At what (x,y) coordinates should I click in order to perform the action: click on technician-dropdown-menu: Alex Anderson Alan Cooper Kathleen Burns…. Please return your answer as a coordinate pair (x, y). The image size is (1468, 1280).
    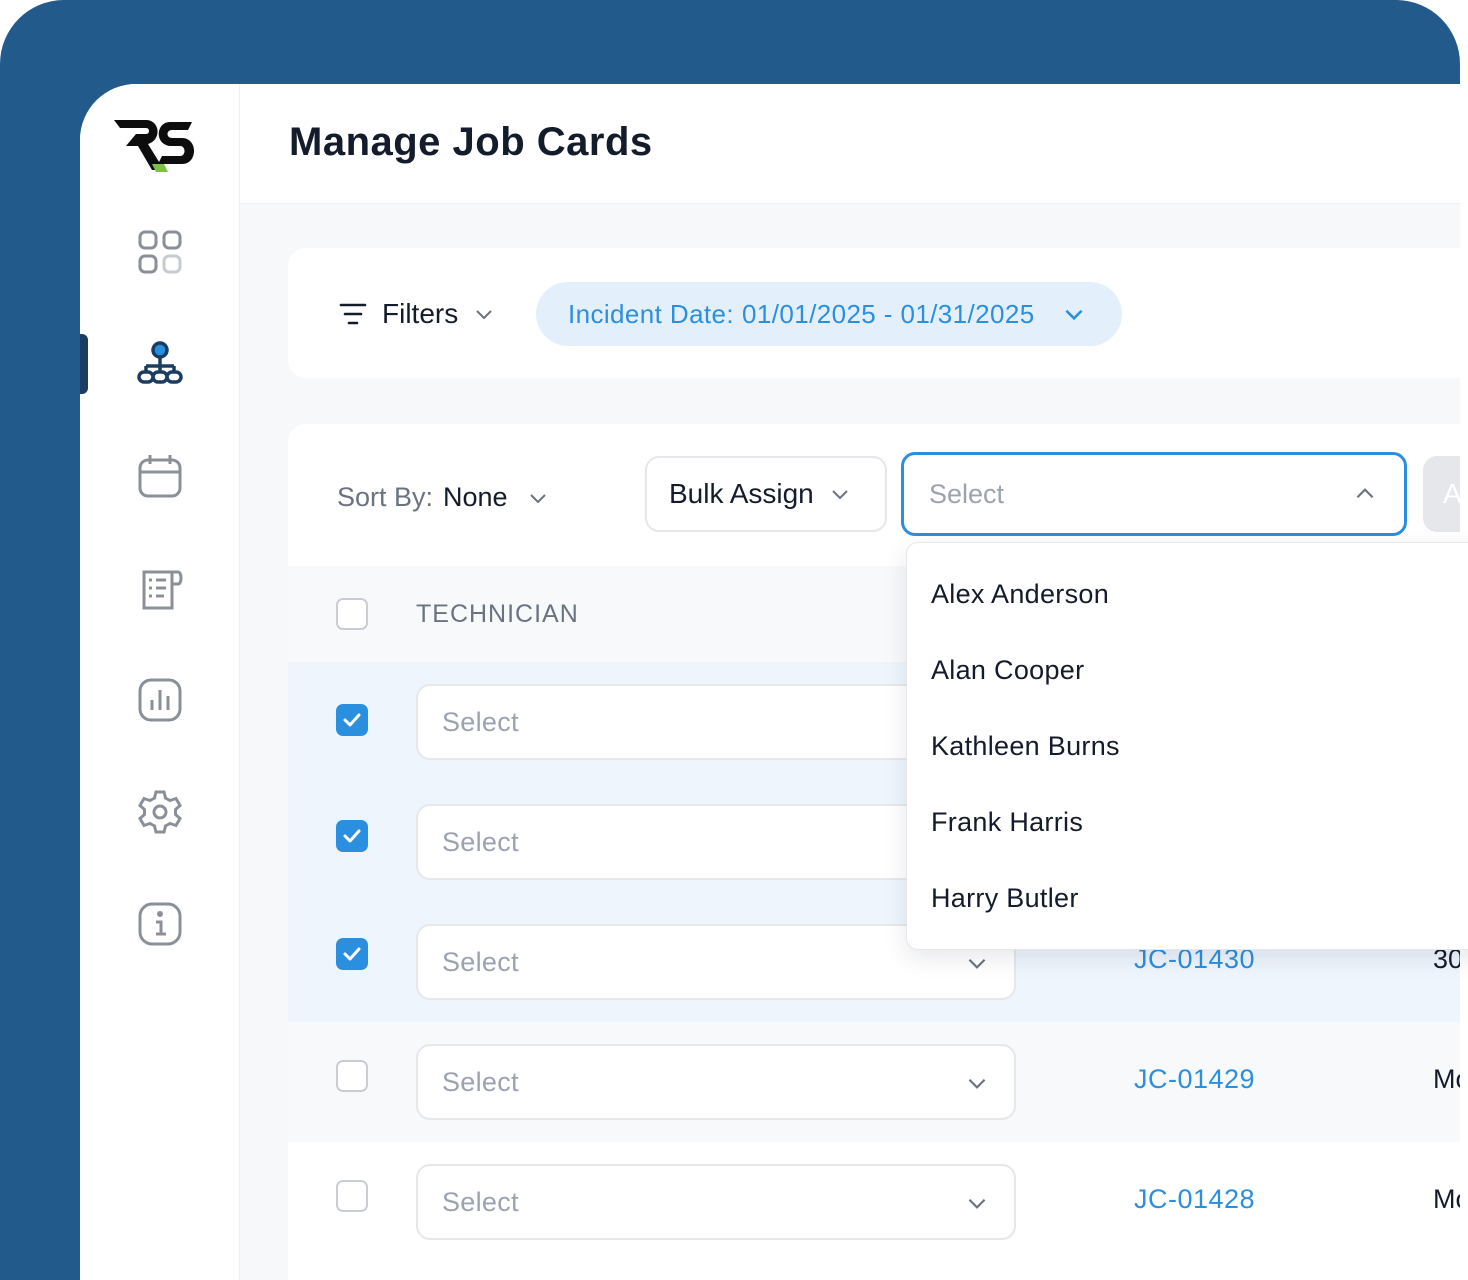
    Looking at the image, I should click on (1187, 746).